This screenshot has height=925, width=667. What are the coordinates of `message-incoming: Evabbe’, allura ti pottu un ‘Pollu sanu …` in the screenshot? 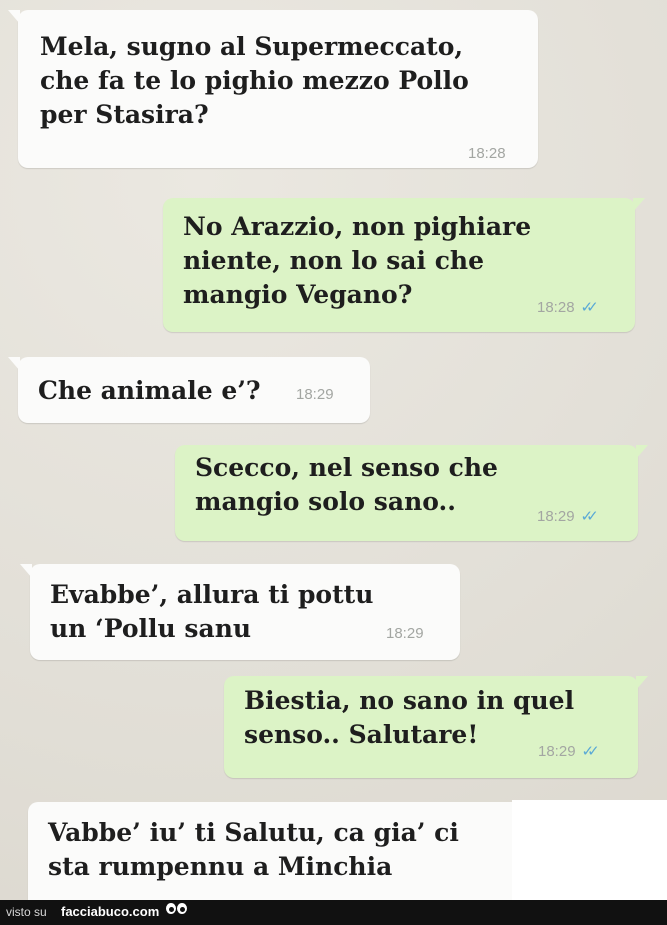 It's located at (240, 612).